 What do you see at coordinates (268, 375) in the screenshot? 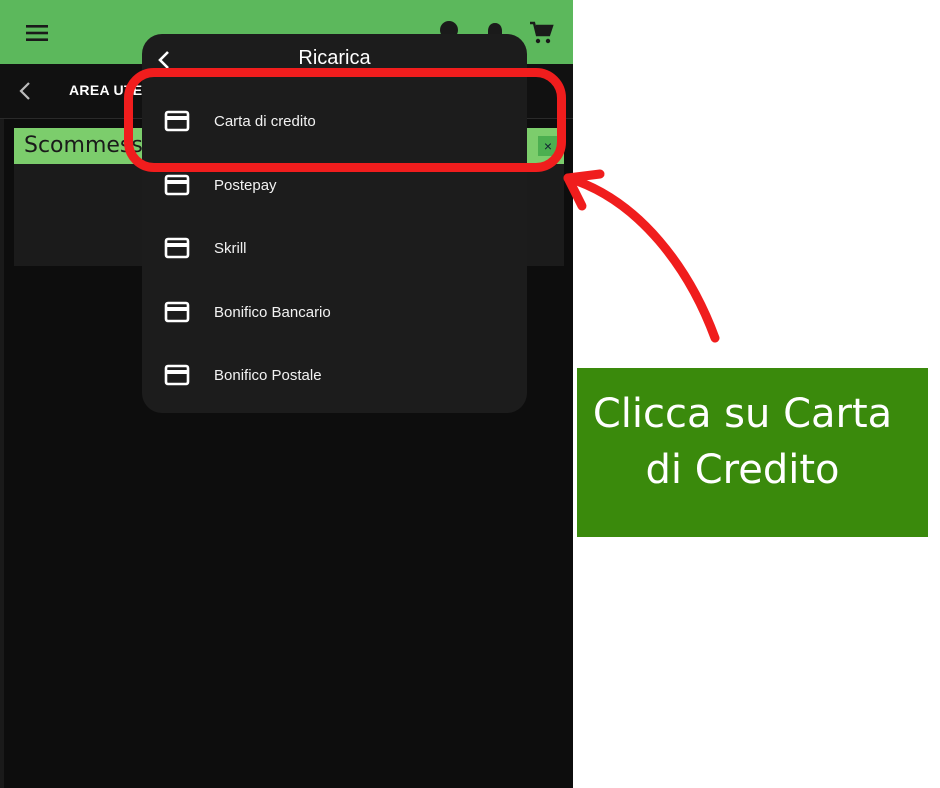
I see `method-label: Bonifico Postale` at bounding box center [268, 375].